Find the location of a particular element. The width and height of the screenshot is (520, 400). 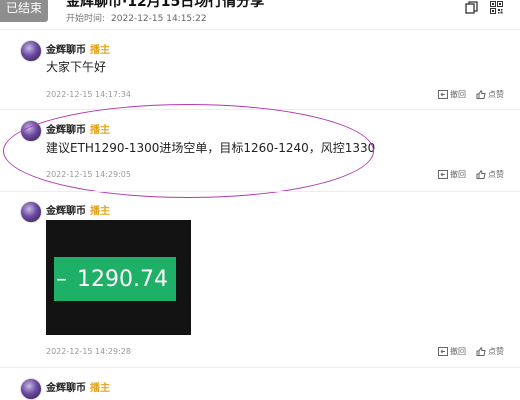

message-text: 大家下午好 is located at coordinates (76, 67).